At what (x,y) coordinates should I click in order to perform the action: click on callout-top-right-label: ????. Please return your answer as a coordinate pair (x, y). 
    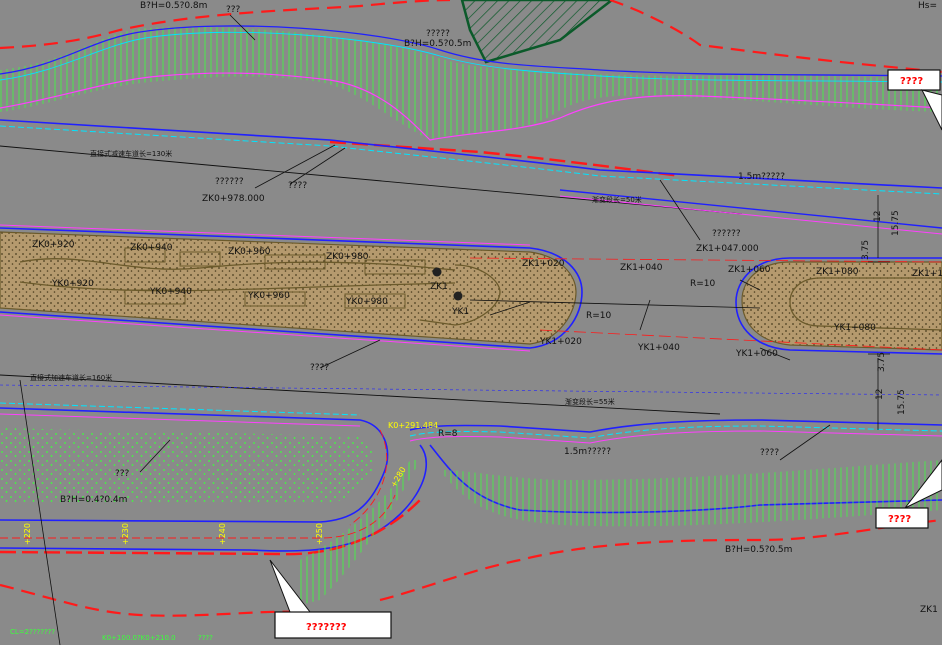
    Looking at the image, I should click on (911, 81).